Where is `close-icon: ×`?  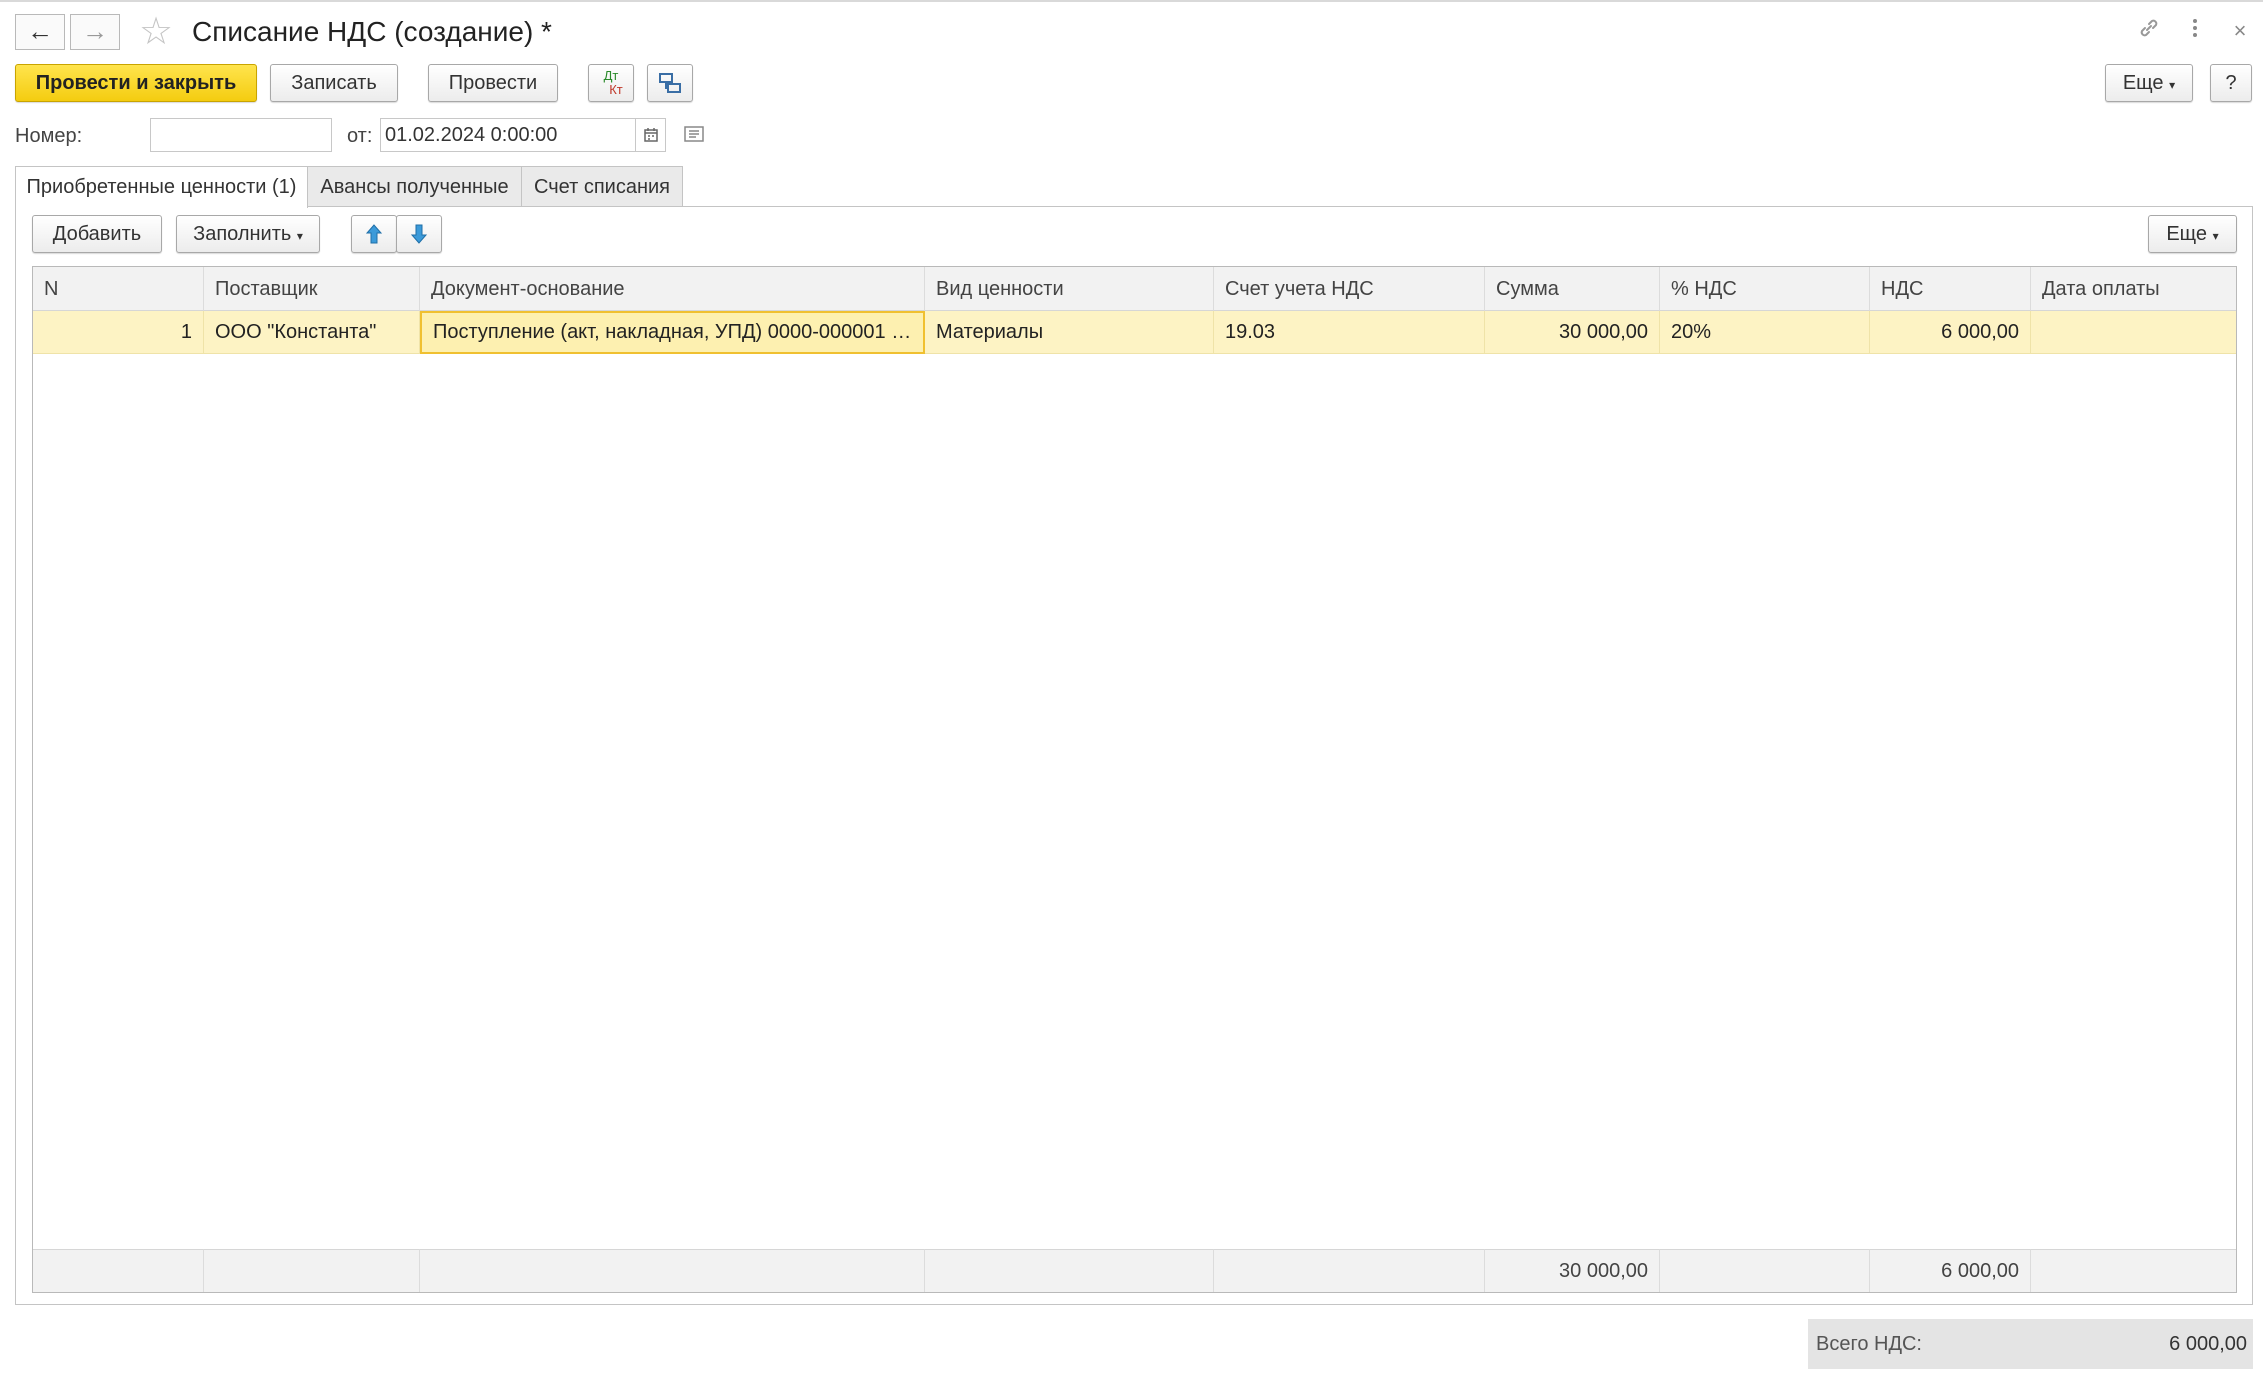 close-icon: × is located at coordinates (2240, 31).